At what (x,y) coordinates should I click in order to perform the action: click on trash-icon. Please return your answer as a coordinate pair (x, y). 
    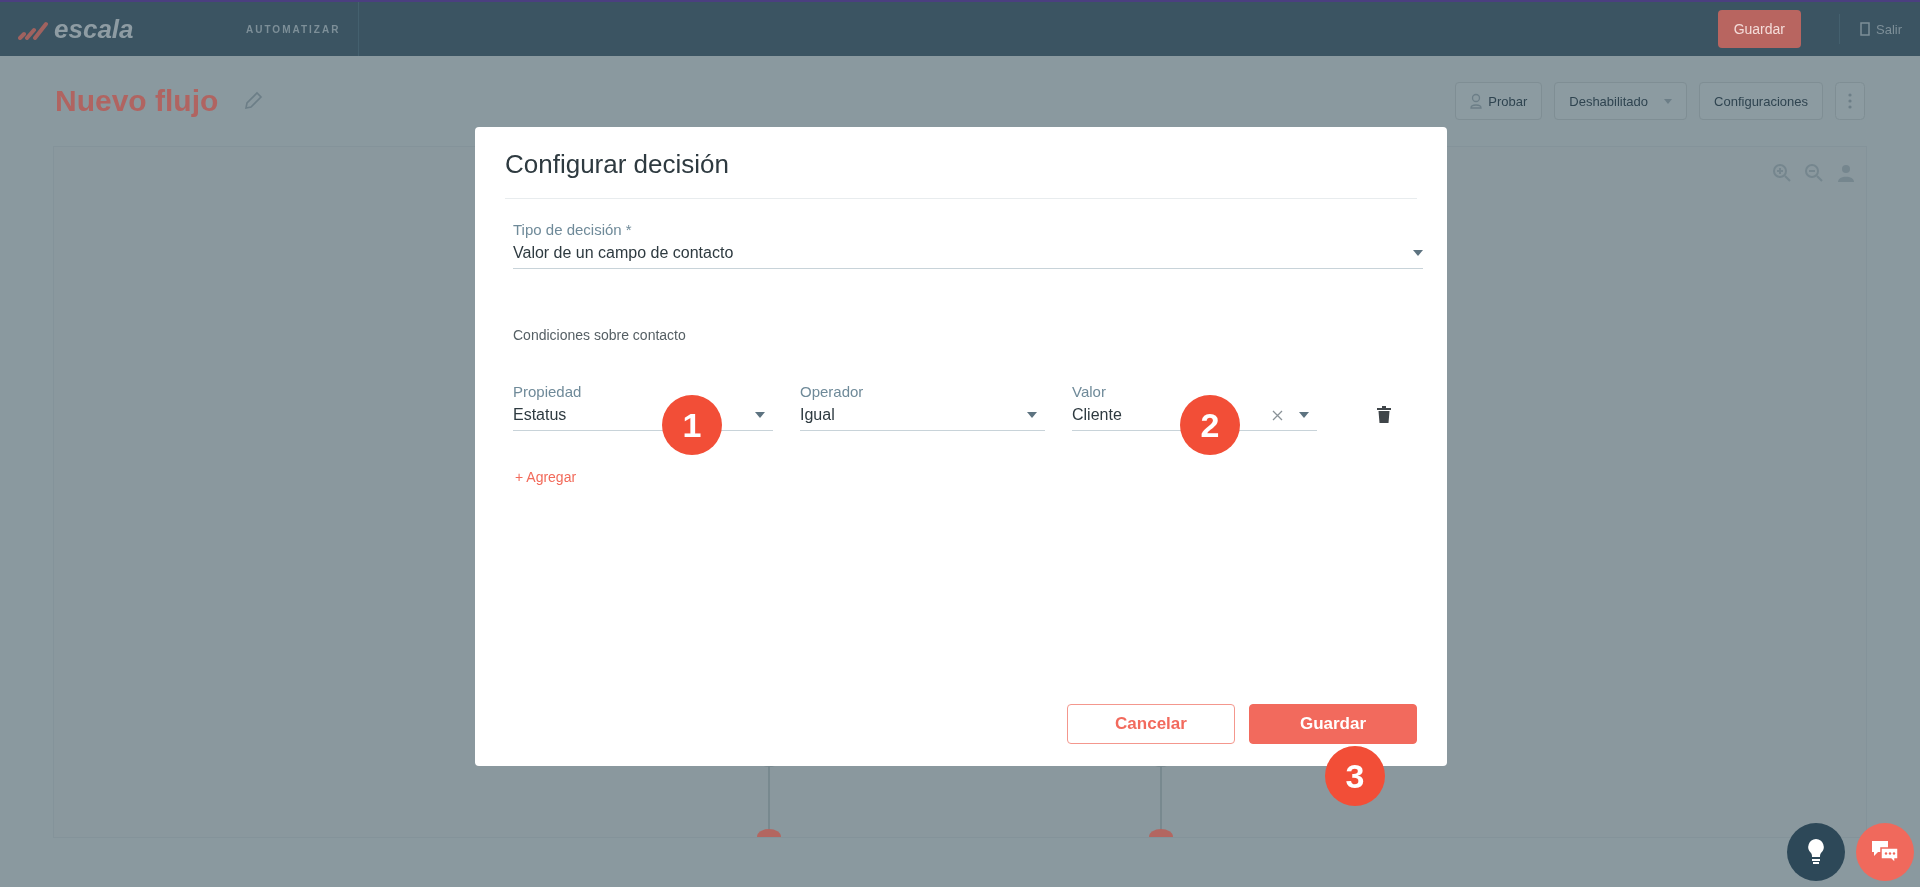
    Looking at the image, I should click on (1384, 414).